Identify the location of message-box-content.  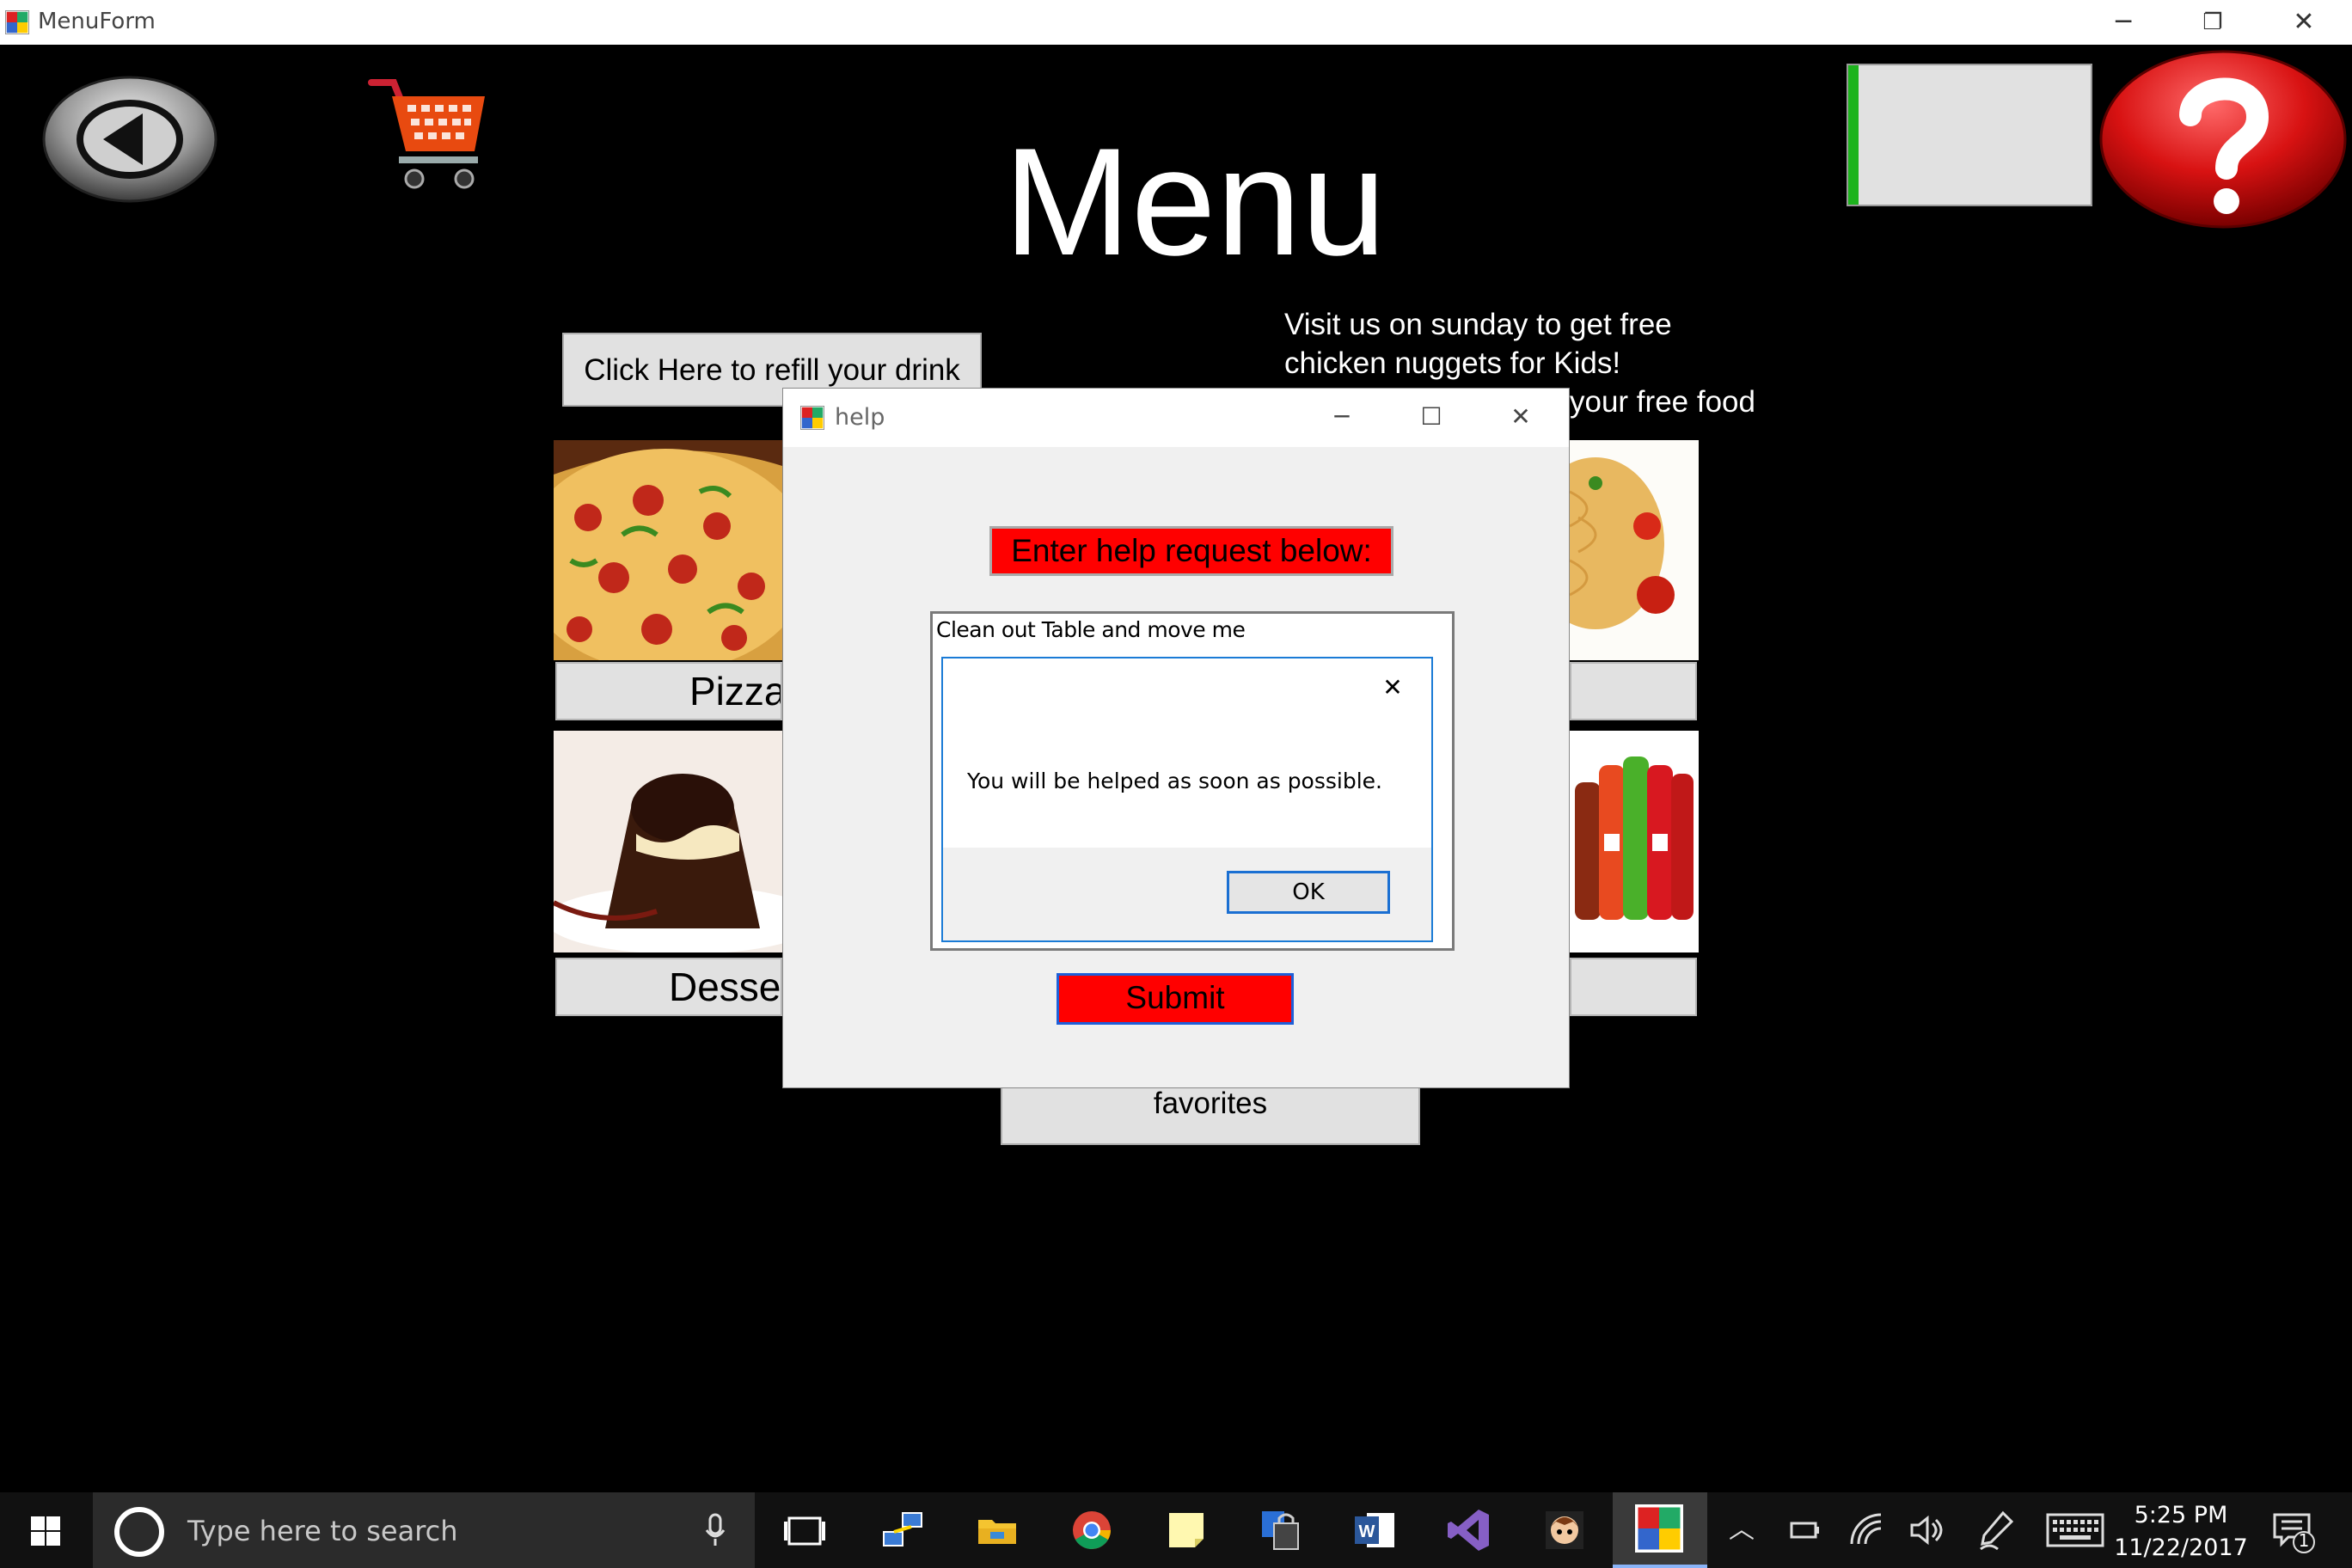
(1187, 753).